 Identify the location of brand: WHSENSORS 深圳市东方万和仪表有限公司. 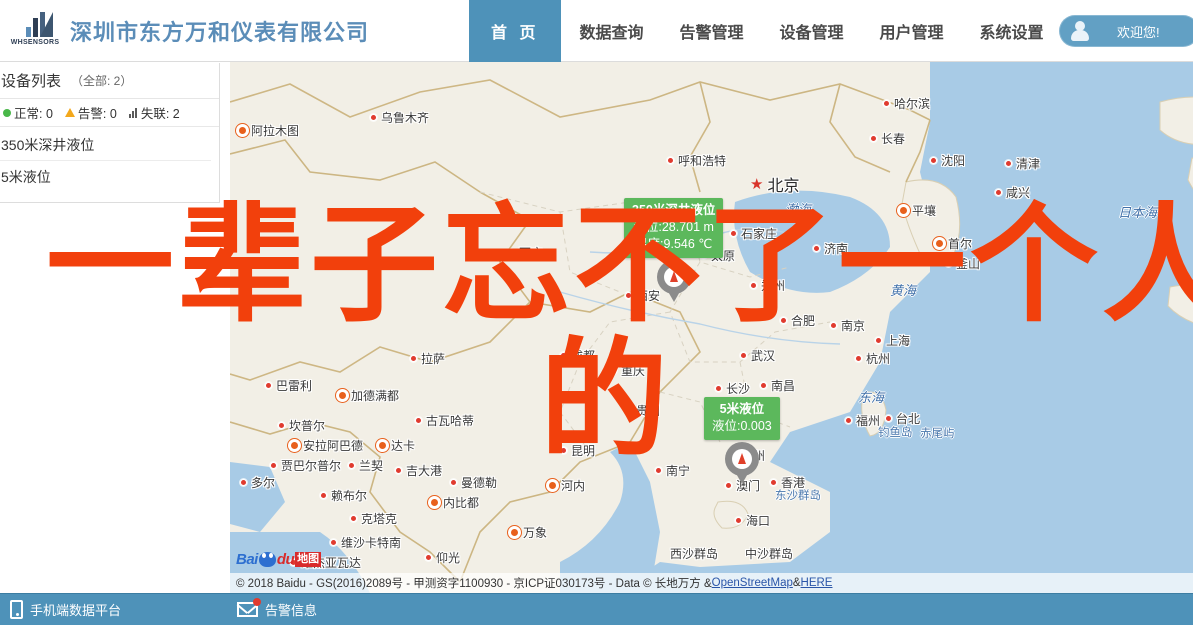
(184, 31).